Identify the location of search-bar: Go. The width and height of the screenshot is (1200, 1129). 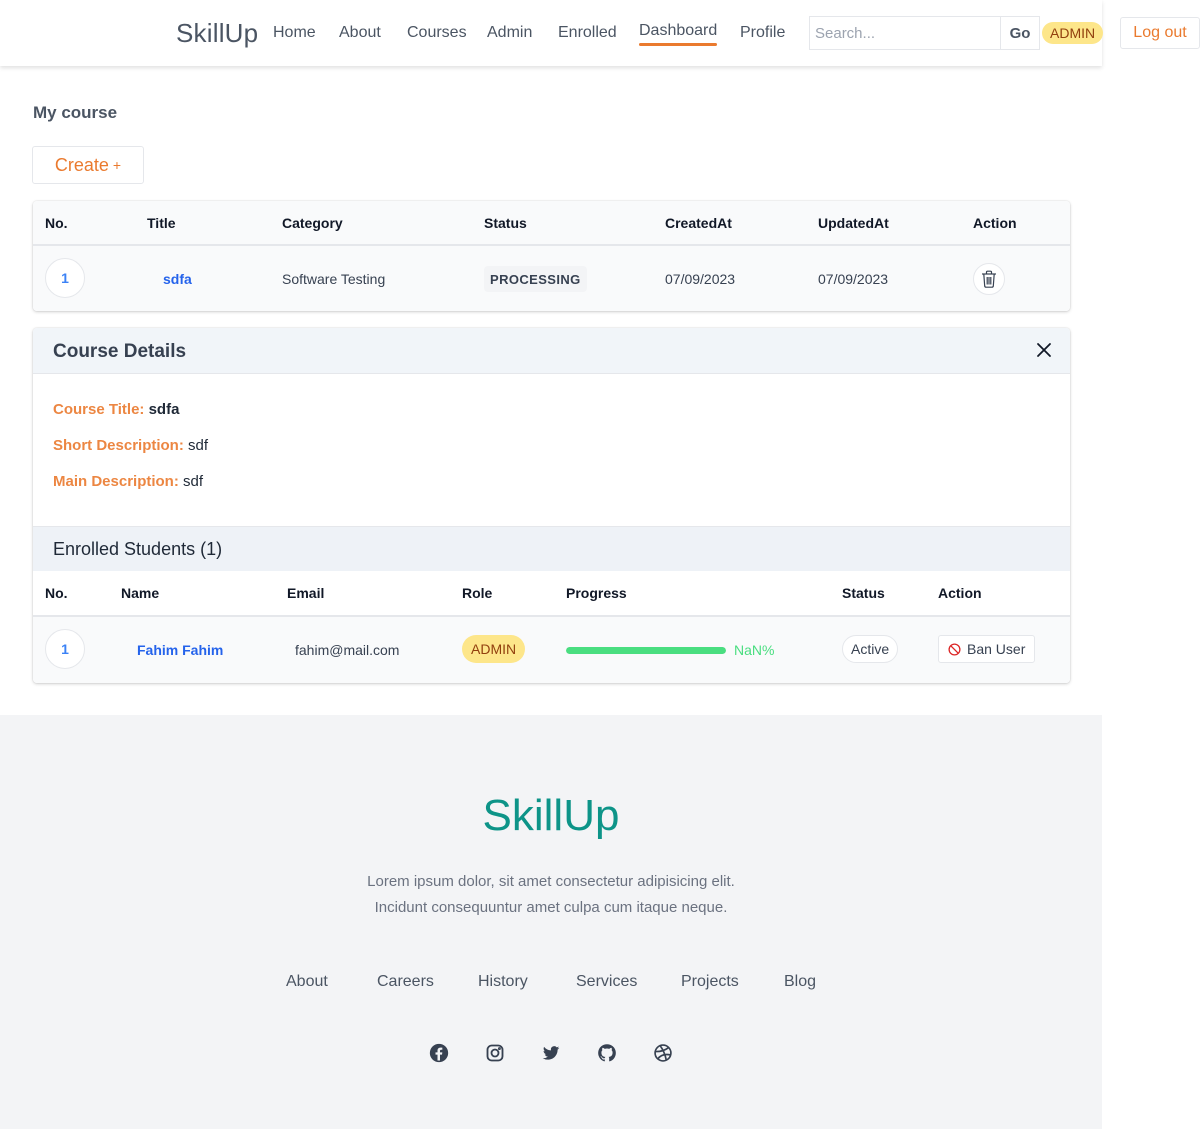
(924, 33).